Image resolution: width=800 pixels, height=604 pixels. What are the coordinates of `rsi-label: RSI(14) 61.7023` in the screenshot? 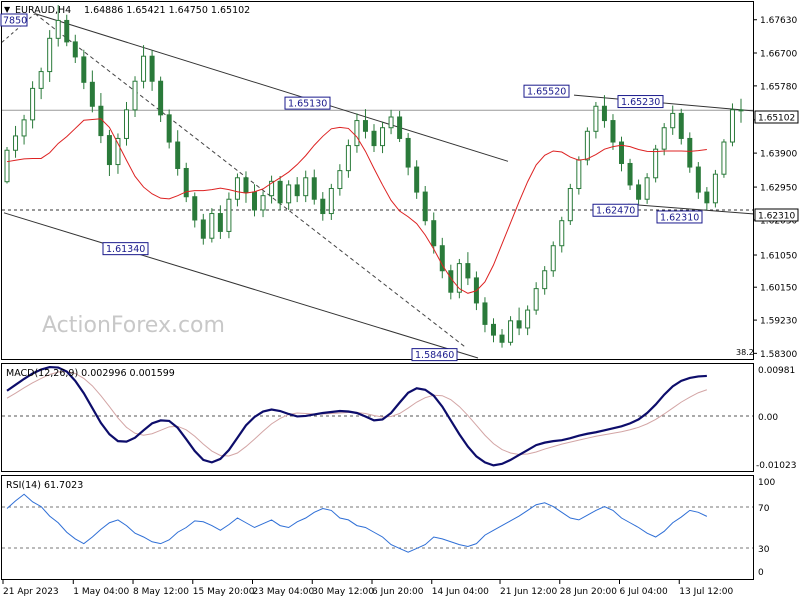 It's located at (44, 485).